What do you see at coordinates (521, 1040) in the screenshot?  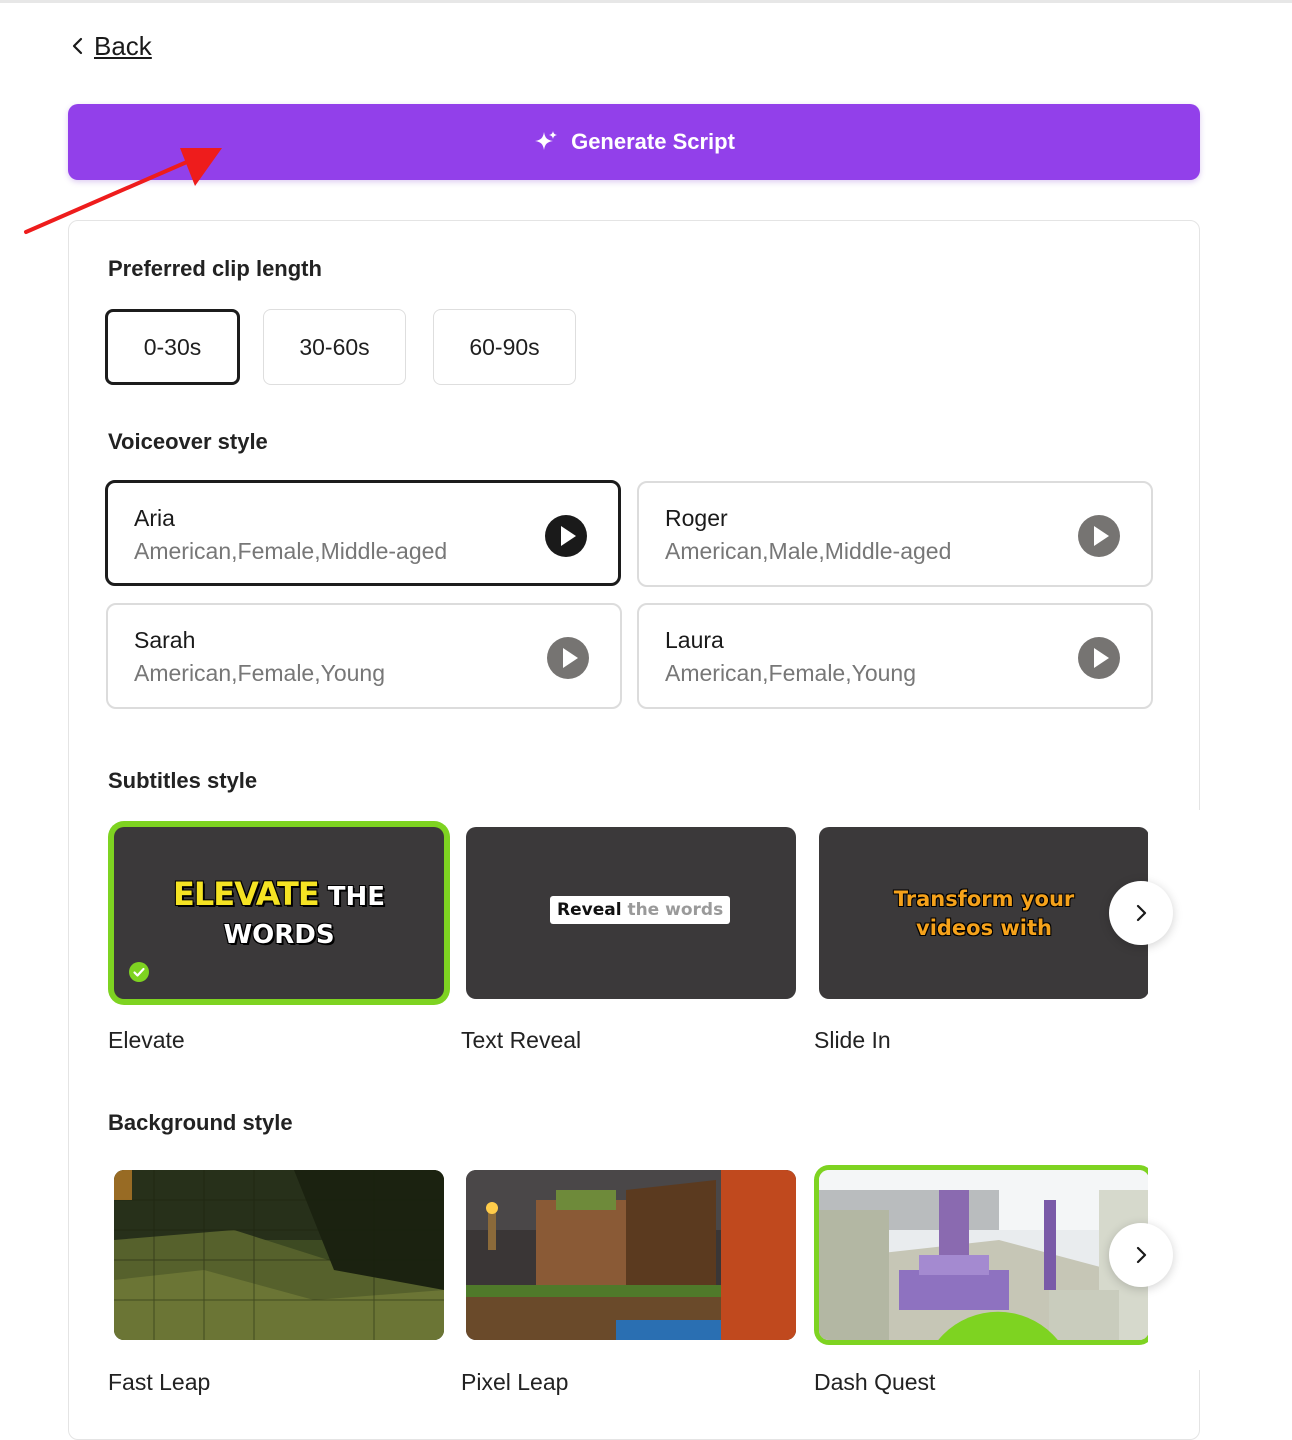 I see `subtitle-caption-text-reveal: Text Reveal` at bounding box center [521, 1040].